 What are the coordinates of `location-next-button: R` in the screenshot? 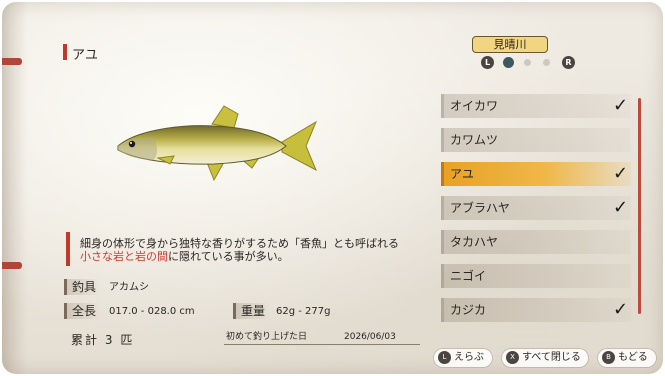 It's located at (568, 62).